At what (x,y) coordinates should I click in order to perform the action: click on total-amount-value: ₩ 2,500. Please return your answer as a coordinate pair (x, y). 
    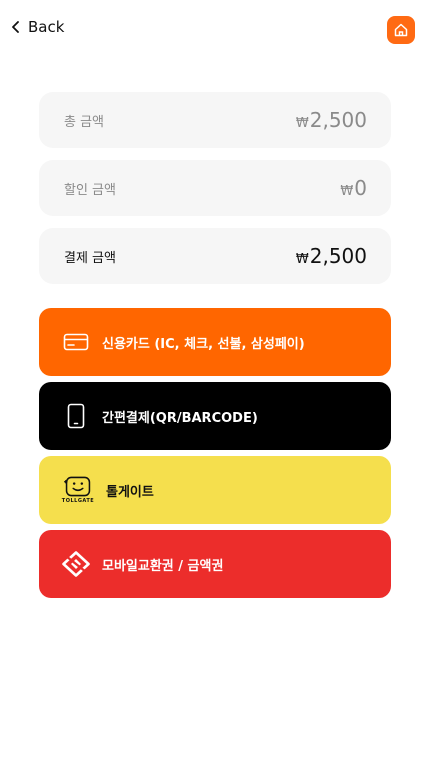
    Looking at the image, I should click on (331, 120).